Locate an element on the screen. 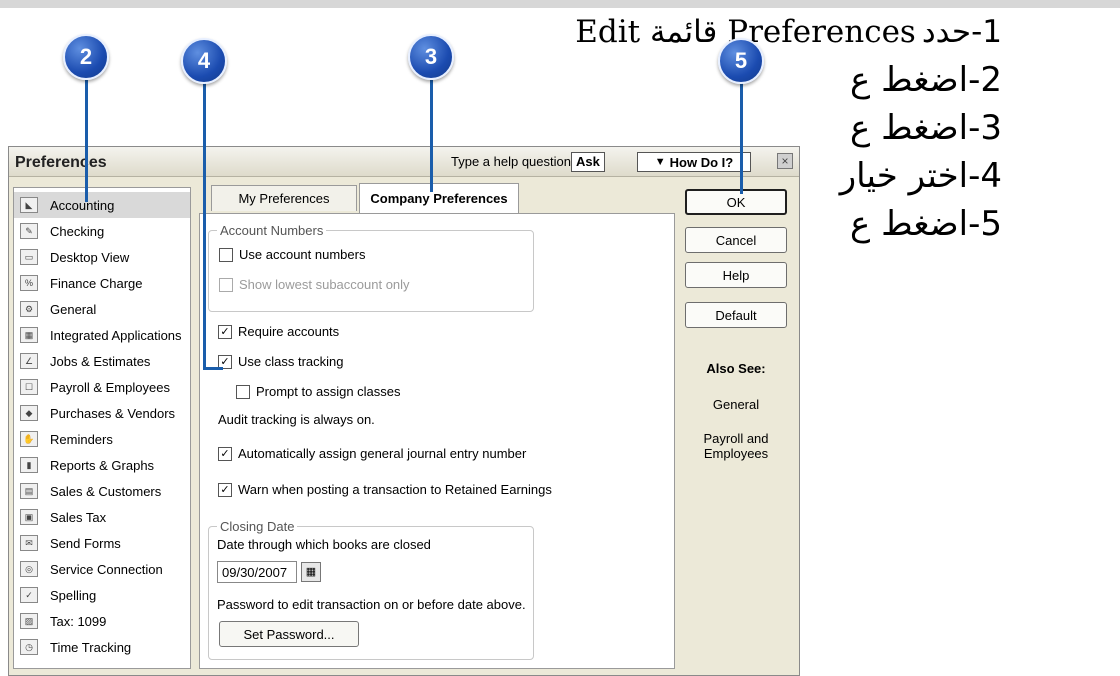 Image resolution: width=1120 pixels, height=676 pixels. sidebar-item-label: Spelling is located at coordinates (73, 595).